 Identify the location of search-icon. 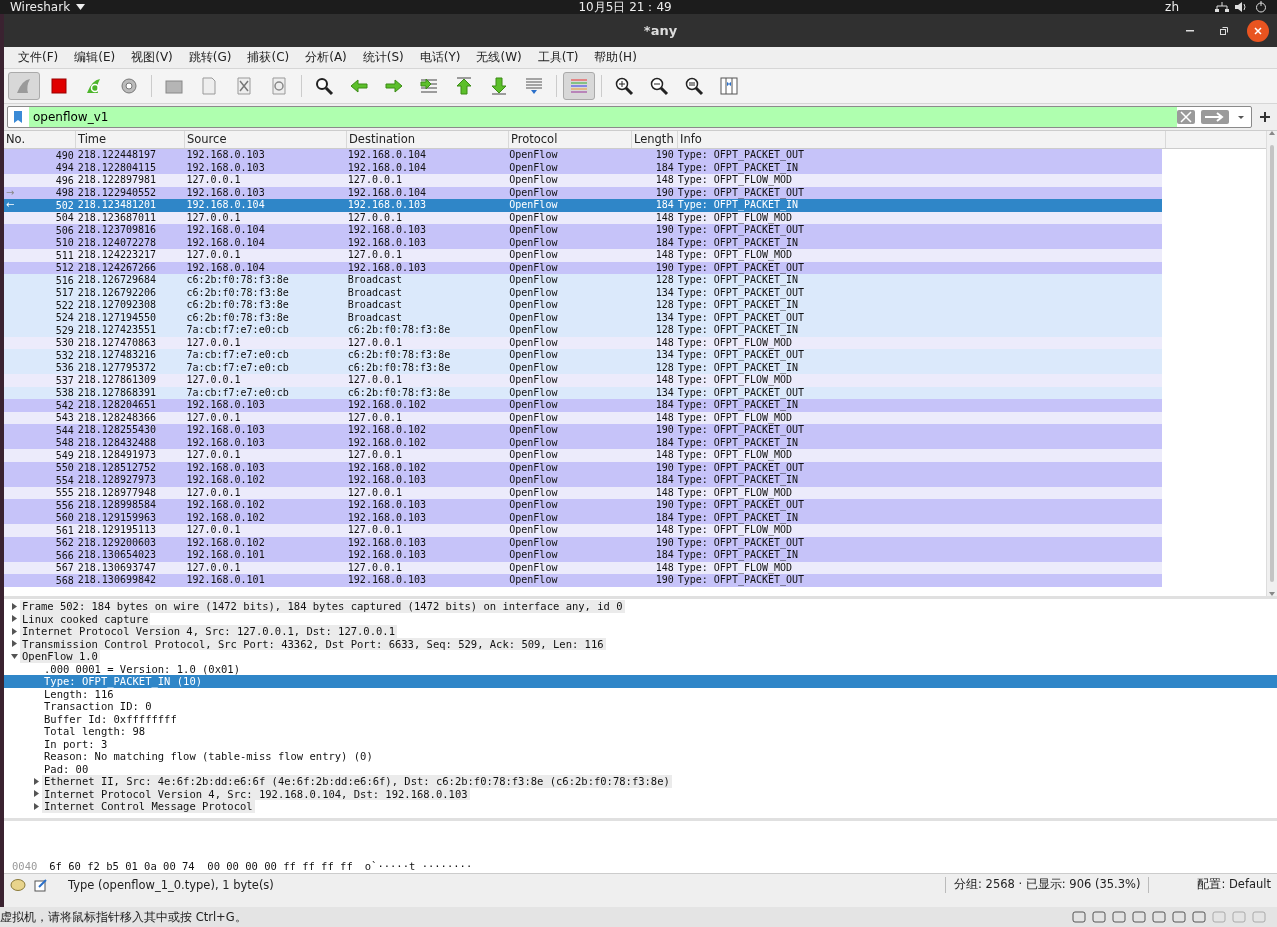
(324, 86).